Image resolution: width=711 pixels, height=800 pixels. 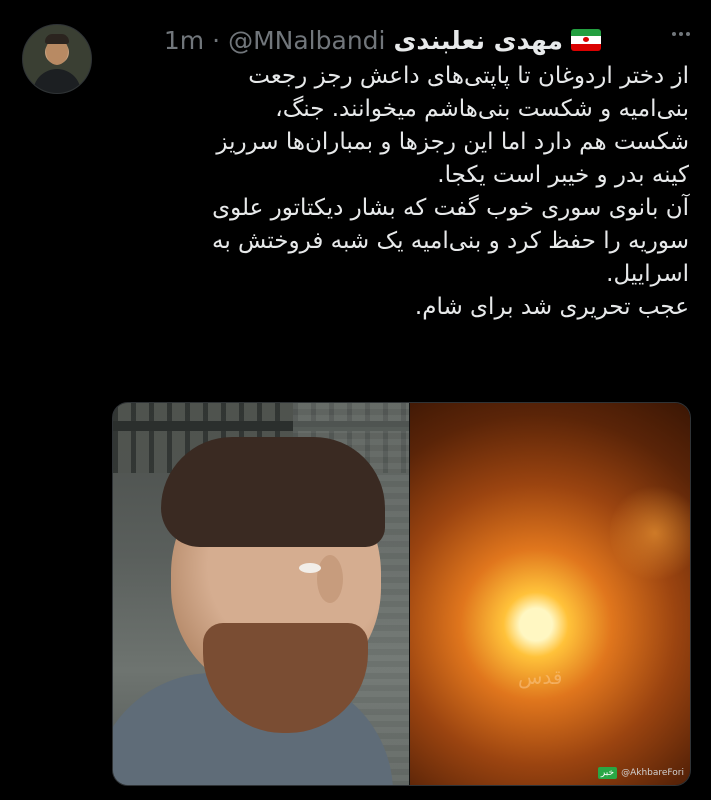 What do you see at coordinates (57, 59) in the screenshot?
I see `author-avatar` at bounding box center [57, 59].